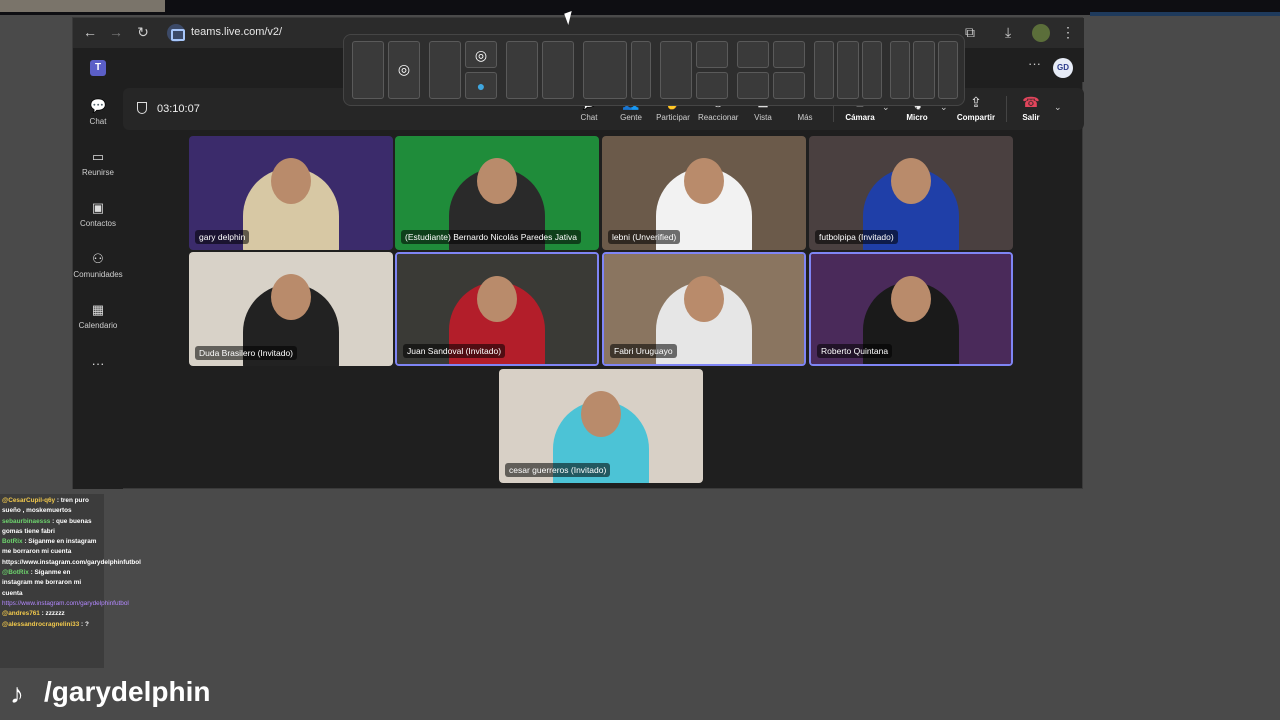  I want to click on snap-layouts-flyout: ◎ ◎ ●, so click(654, 70).